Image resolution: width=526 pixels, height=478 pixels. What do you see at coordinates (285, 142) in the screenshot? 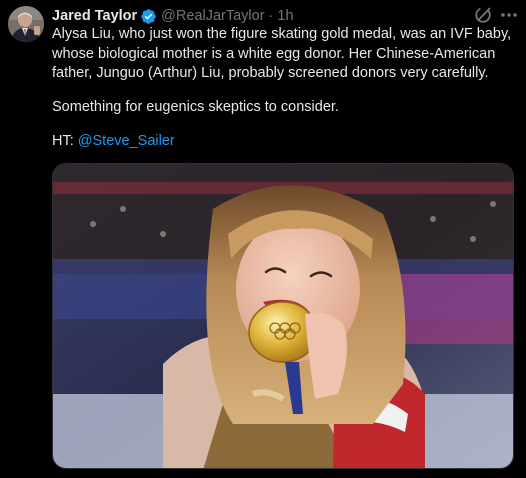
I see `tweet-paragraph-3: HT: @Steve_Sailer` at bounding box center [285, 142].